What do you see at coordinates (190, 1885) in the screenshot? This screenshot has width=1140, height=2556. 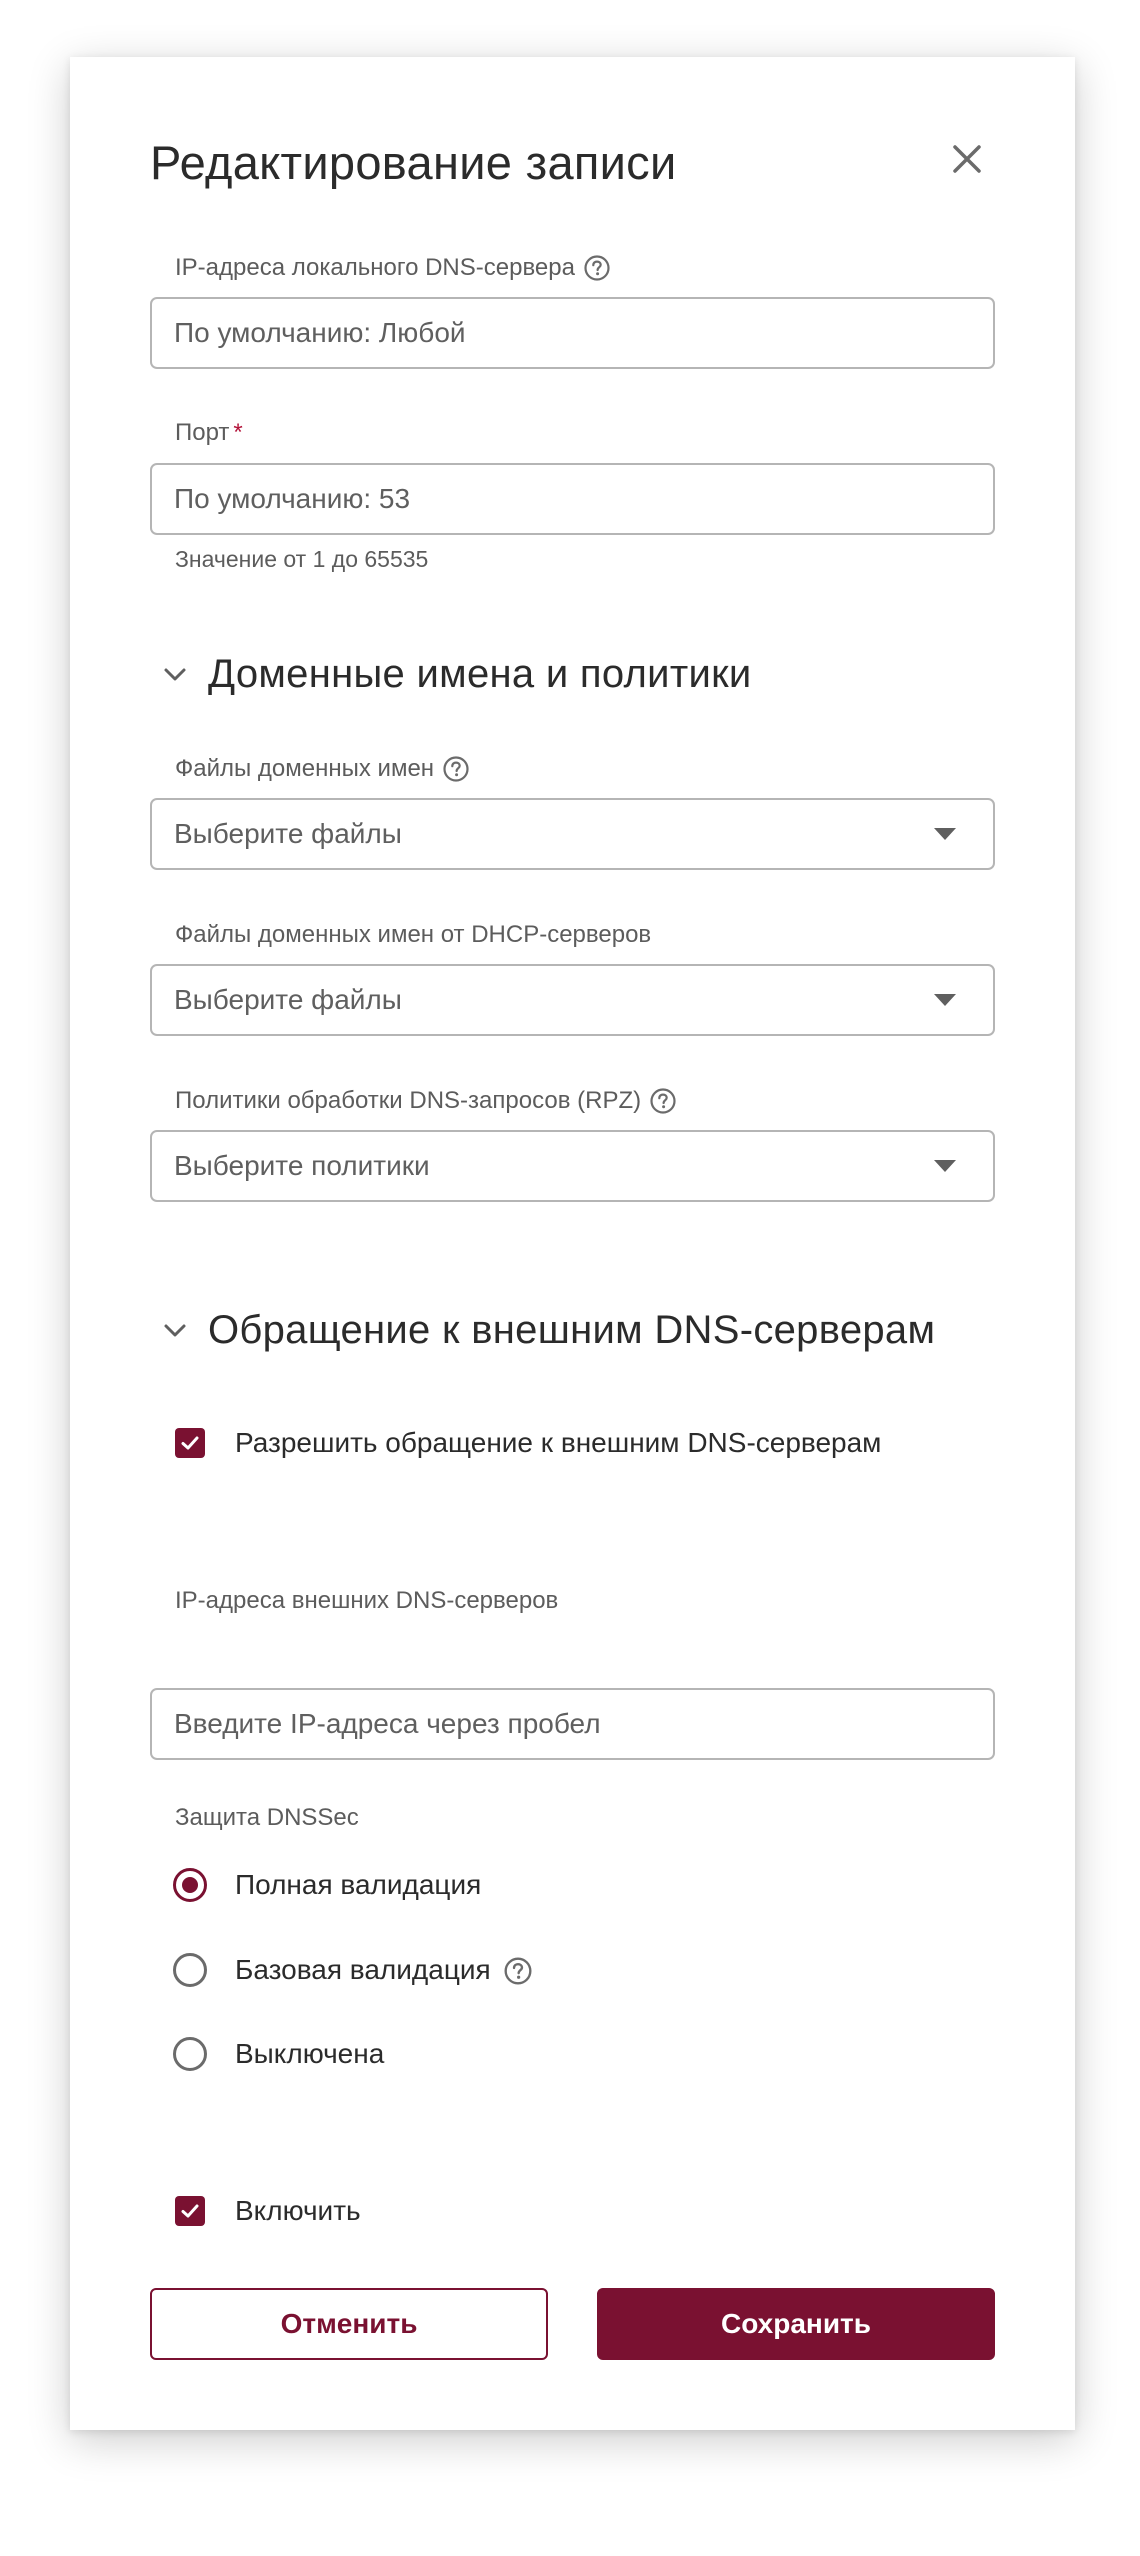 I see `radio-full-validation` at bounding box center [190, 1885].